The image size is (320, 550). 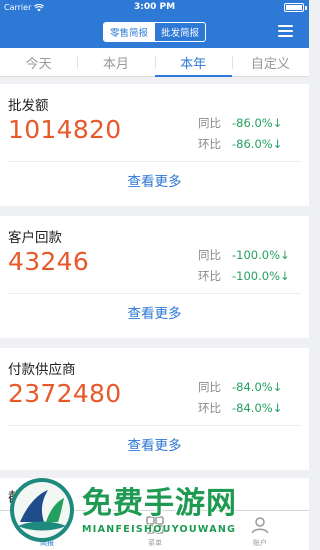 I want to click on clock: 3:00 PM, so click(x=154, y=7).